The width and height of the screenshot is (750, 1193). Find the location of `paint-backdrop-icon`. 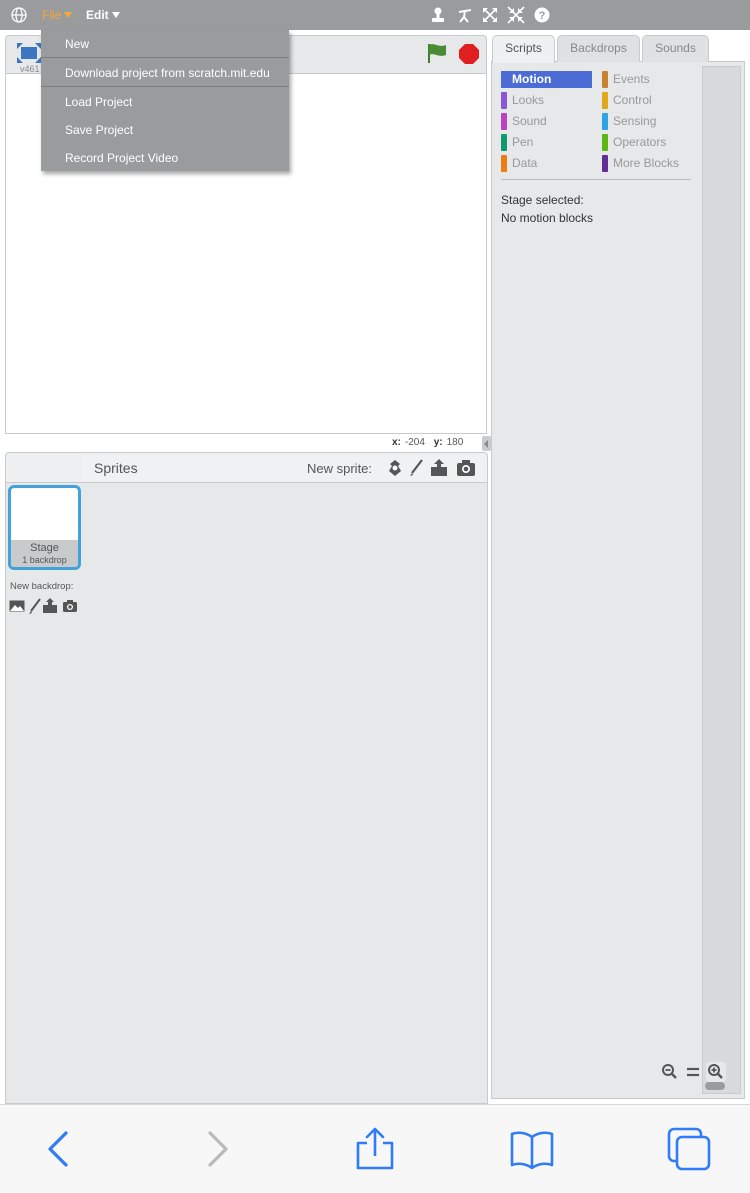

paint-backdrop-icon is located at coordinates (35, 606).